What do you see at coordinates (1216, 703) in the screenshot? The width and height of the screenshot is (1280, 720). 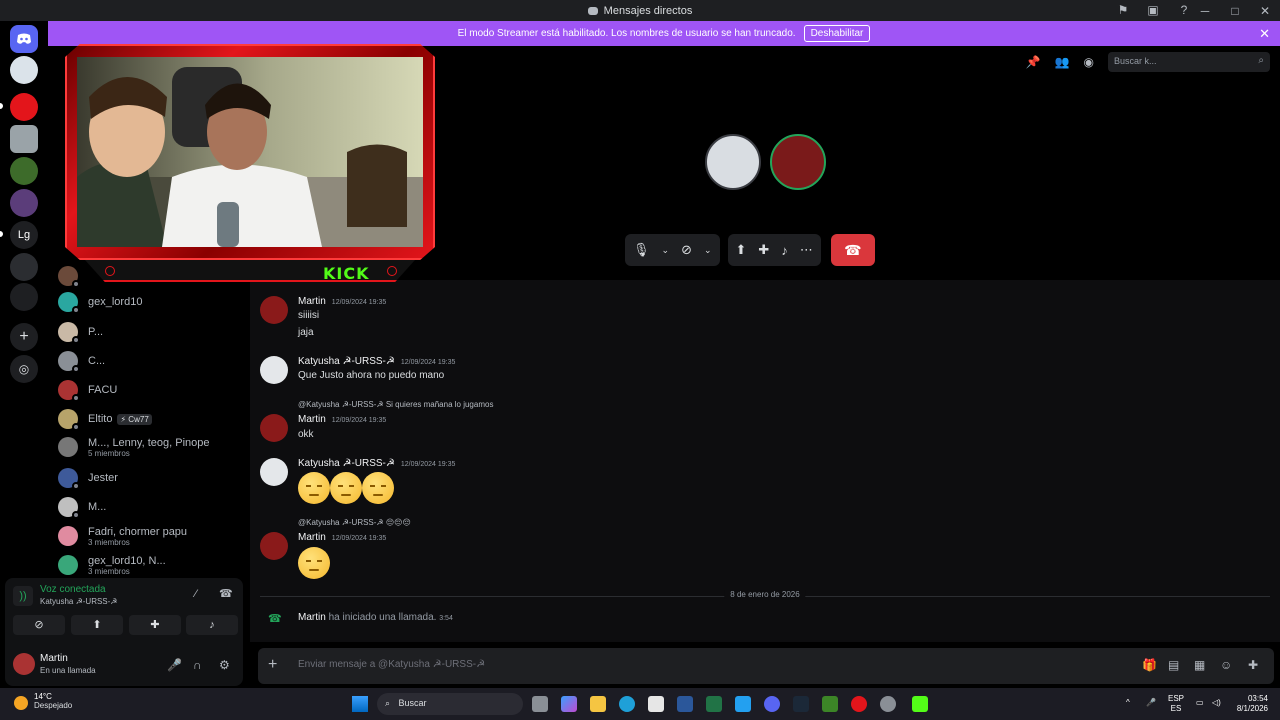 I see `volume-icon: ◁)` at bounding box center [1216, 703].